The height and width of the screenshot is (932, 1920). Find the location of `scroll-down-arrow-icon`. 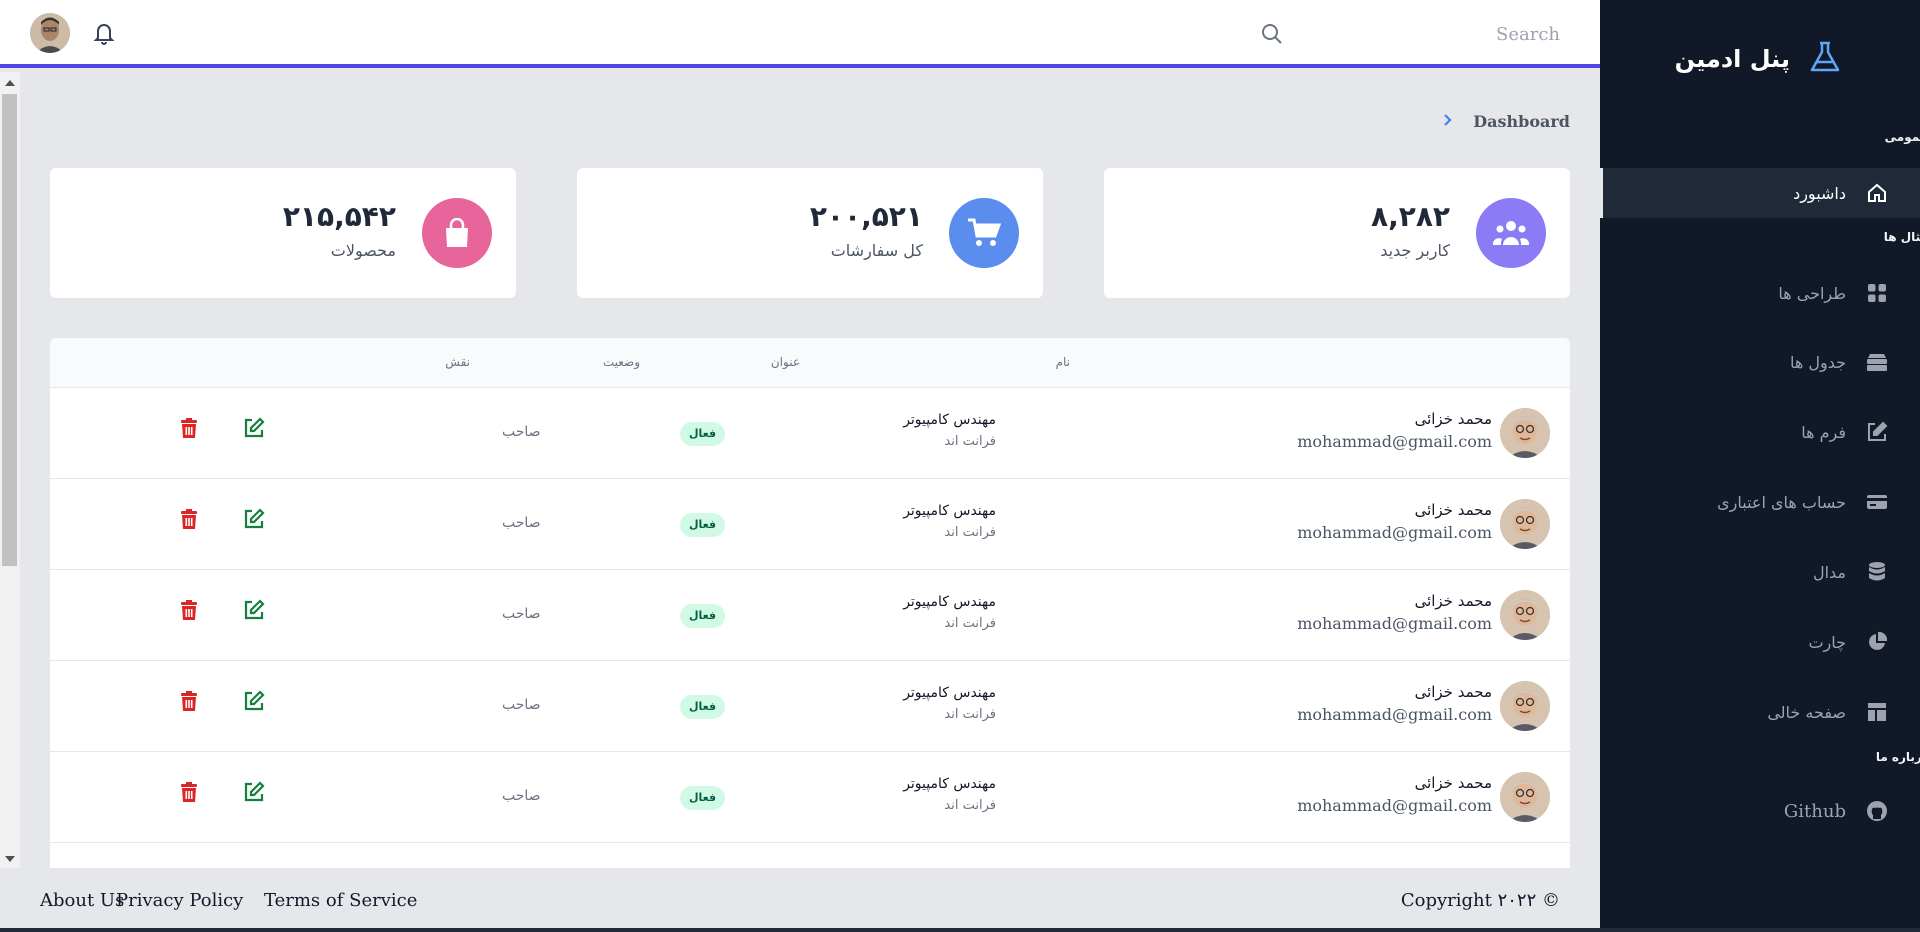

scroll-down-arrow-icon is located at coordinates (10, 859).